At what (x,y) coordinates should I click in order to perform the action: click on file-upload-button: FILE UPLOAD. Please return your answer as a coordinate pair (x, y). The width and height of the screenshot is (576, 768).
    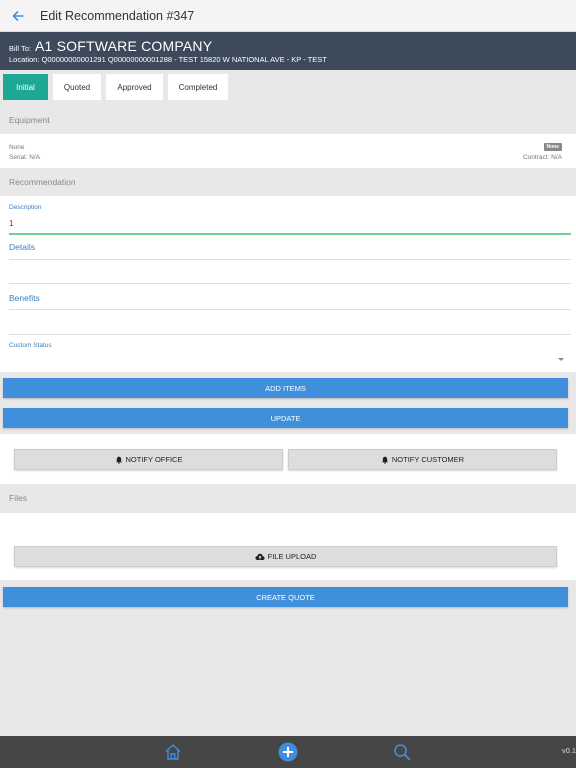
    Looking at the image, I should click on (285, 556).